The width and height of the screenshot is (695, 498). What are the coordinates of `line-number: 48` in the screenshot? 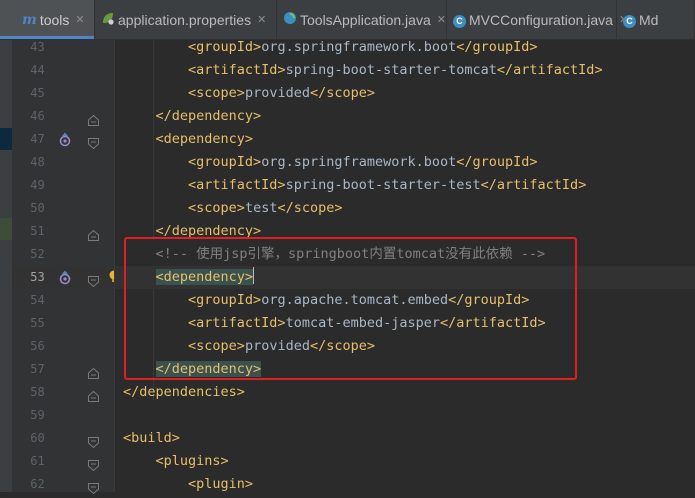 It's located at (37, 162).